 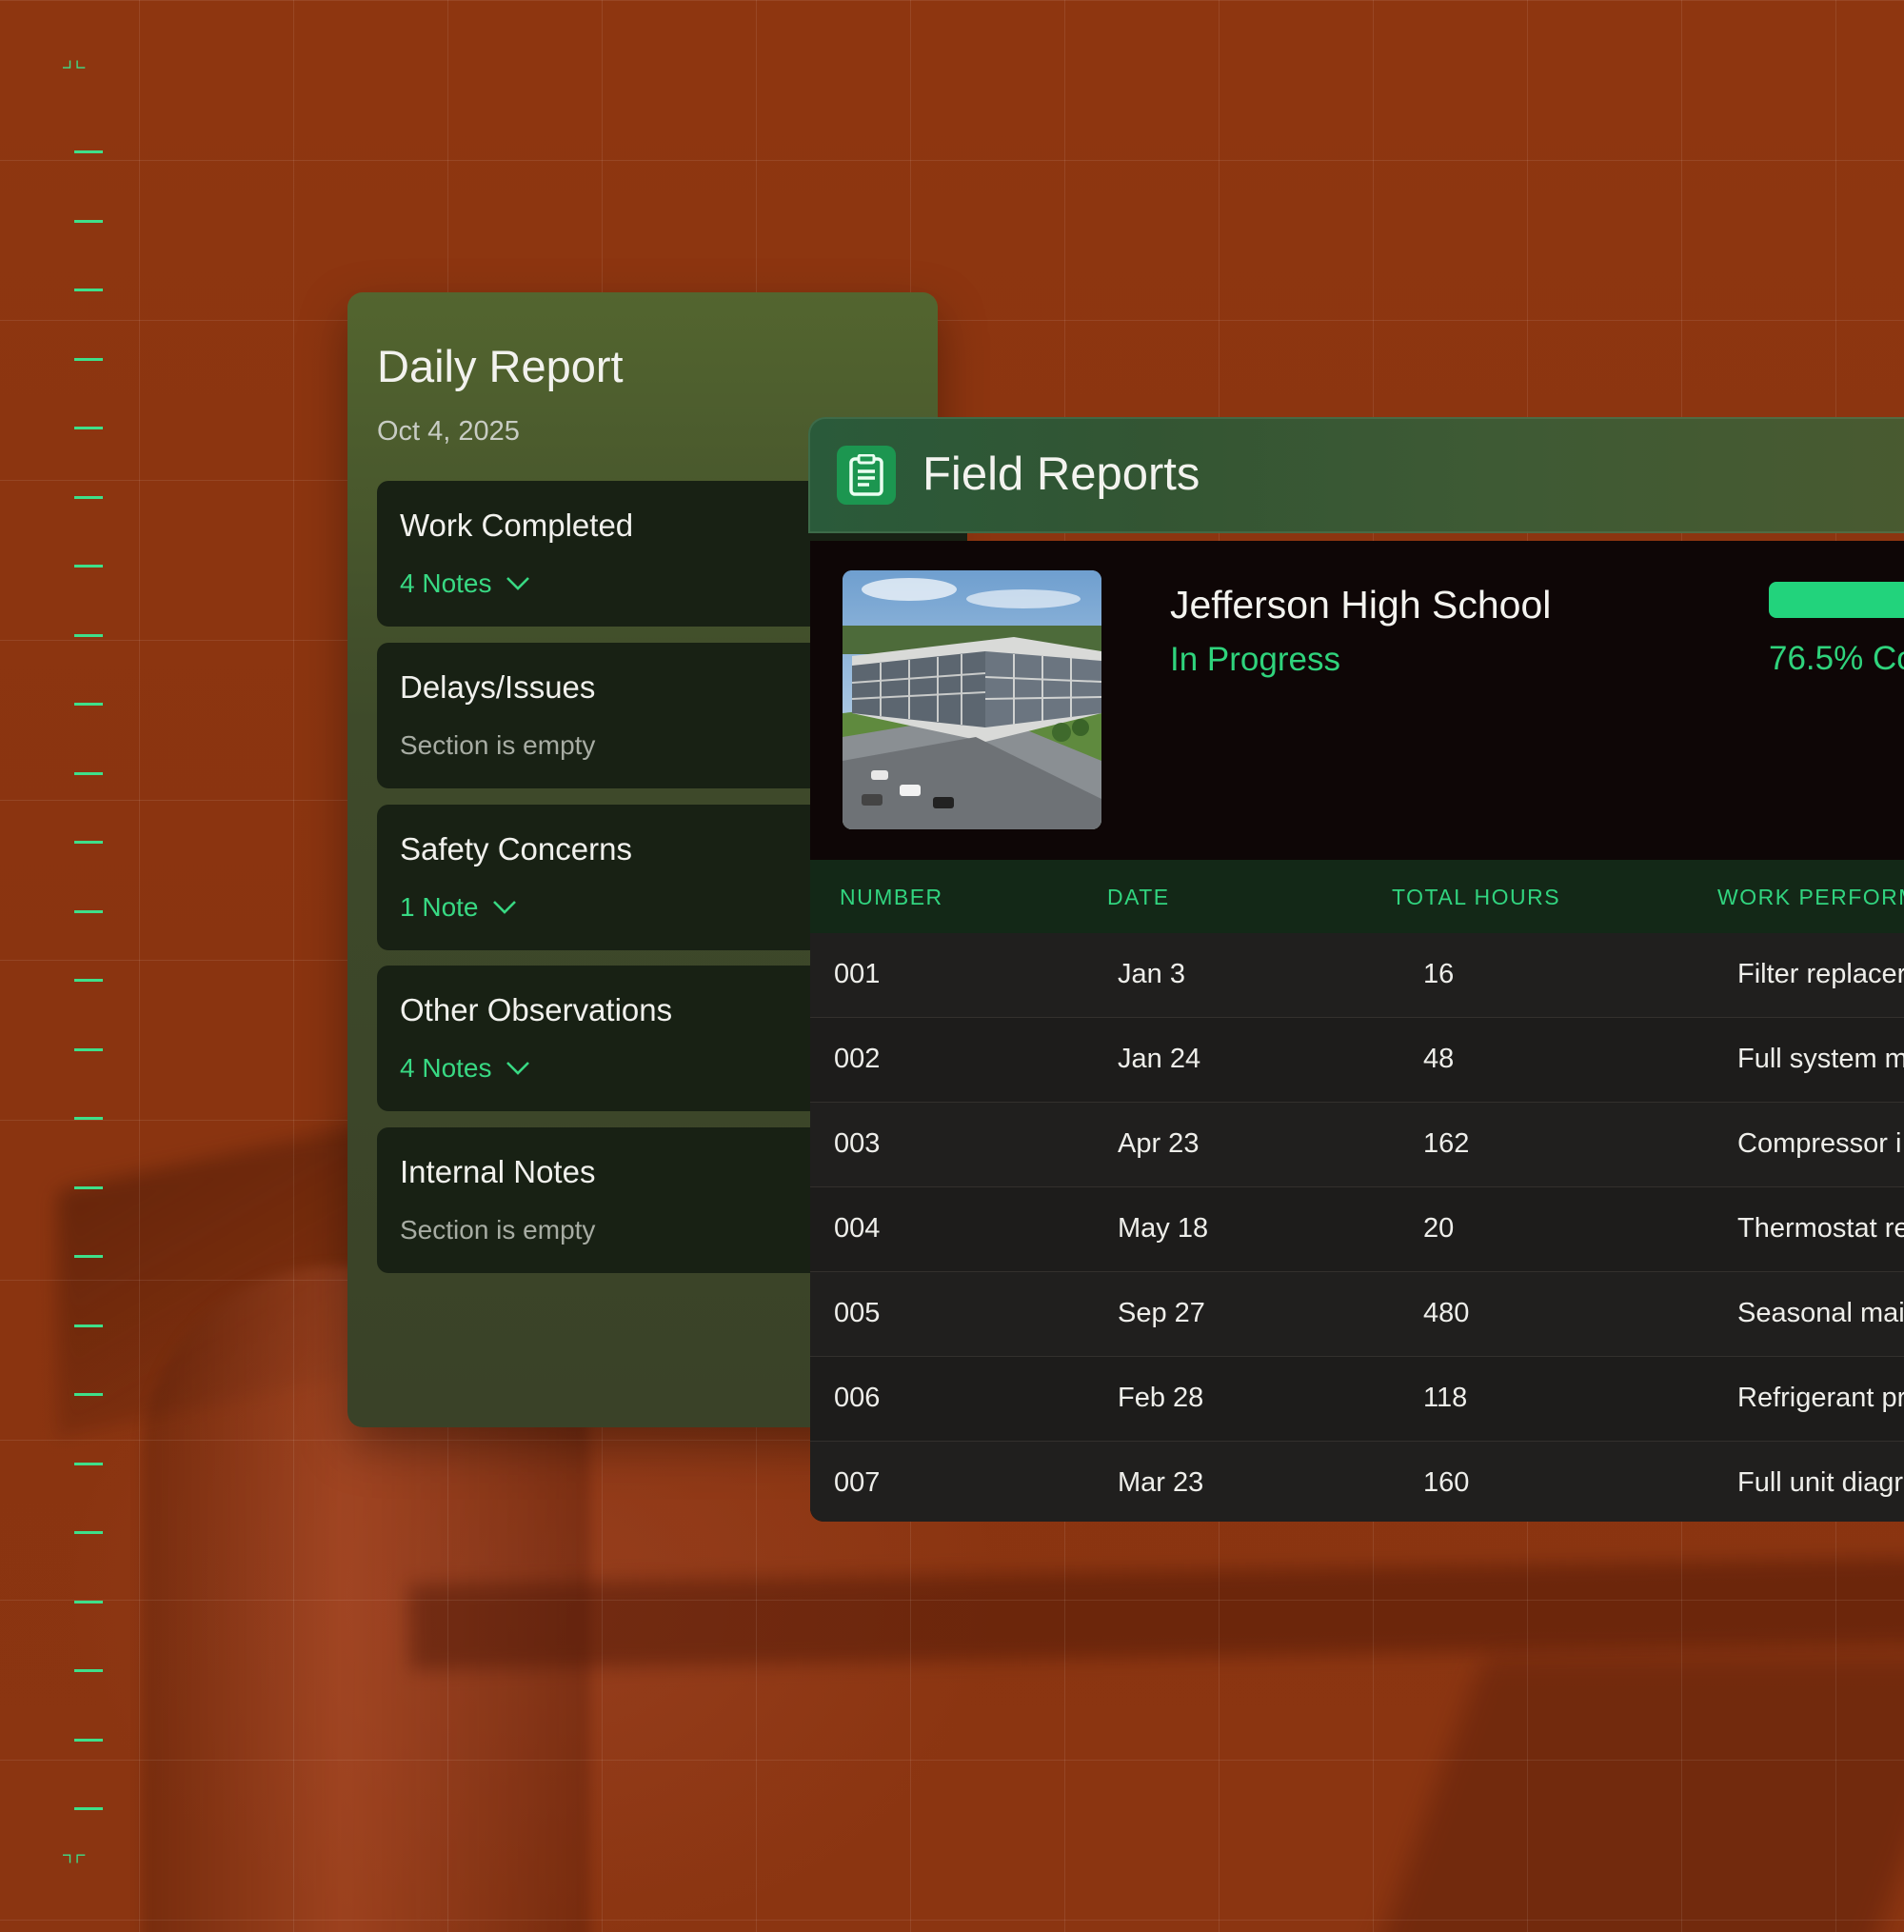 What do you see at coordinates (1820, 974) in the screenshot?
I see `cell-work-performed: Filter replacer` at bounding box center [1820, 974].